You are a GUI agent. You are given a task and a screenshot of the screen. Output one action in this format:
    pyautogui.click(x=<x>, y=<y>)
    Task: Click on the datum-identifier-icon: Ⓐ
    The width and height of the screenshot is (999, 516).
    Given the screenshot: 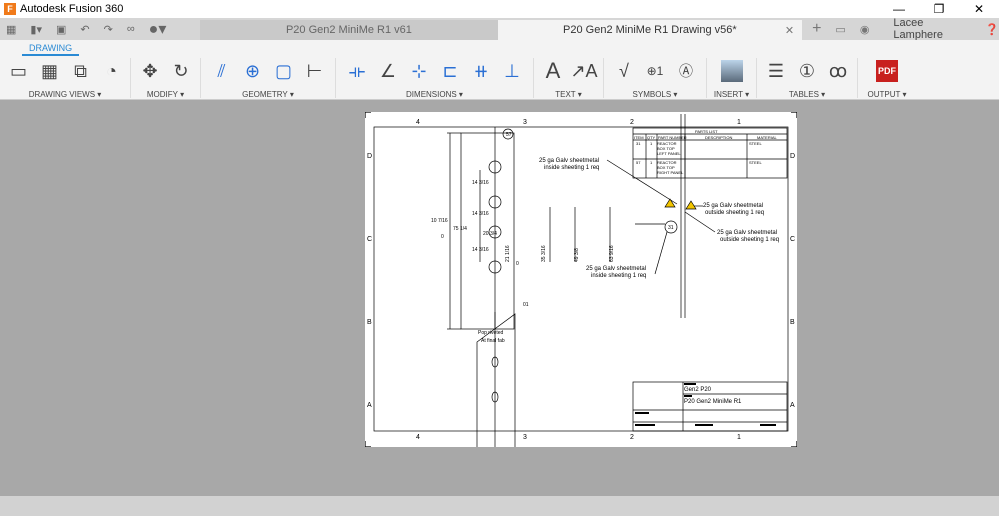 What is the action you would take?
    pyautogui.click(x=686, y=71)
    